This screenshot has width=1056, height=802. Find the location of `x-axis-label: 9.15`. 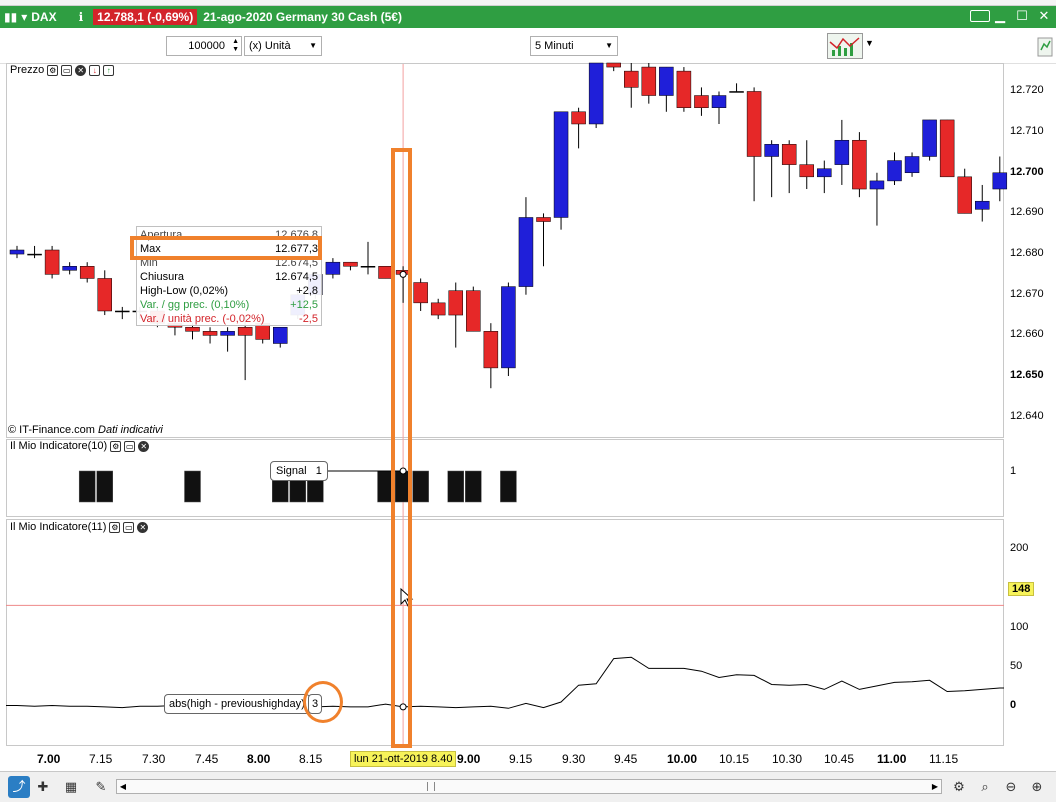

x-axis-label: 9.15 is located at coordinates (521, 759).